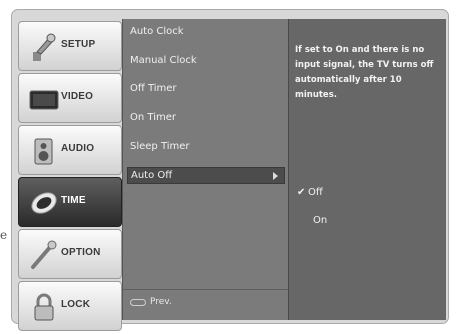  I want to click on setup-wrench-icon, so click(44, 47).